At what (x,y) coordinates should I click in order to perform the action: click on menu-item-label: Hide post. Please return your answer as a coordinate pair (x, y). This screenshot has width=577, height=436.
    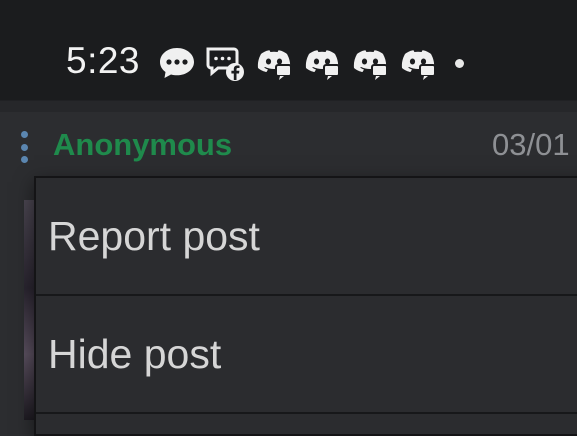
    Looking at the image, I should click on (135, 353).